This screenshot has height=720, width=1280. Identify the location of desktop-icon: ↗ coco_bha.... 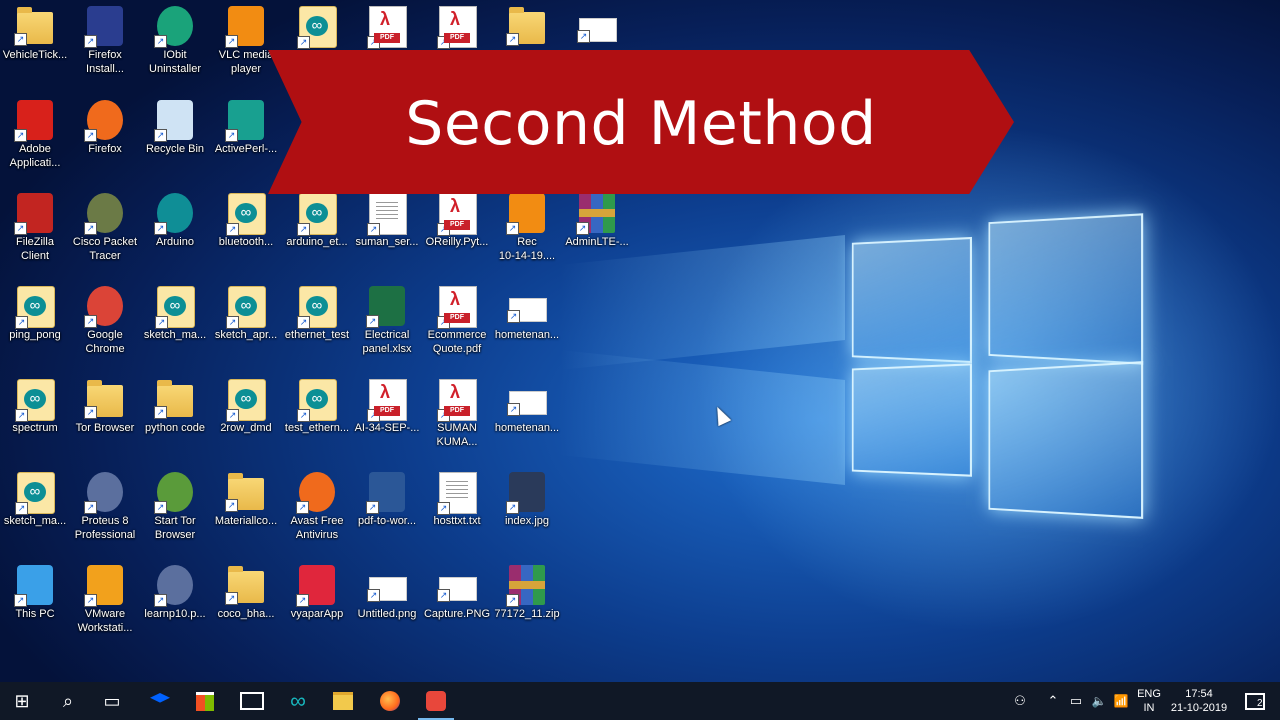
(246, 604).